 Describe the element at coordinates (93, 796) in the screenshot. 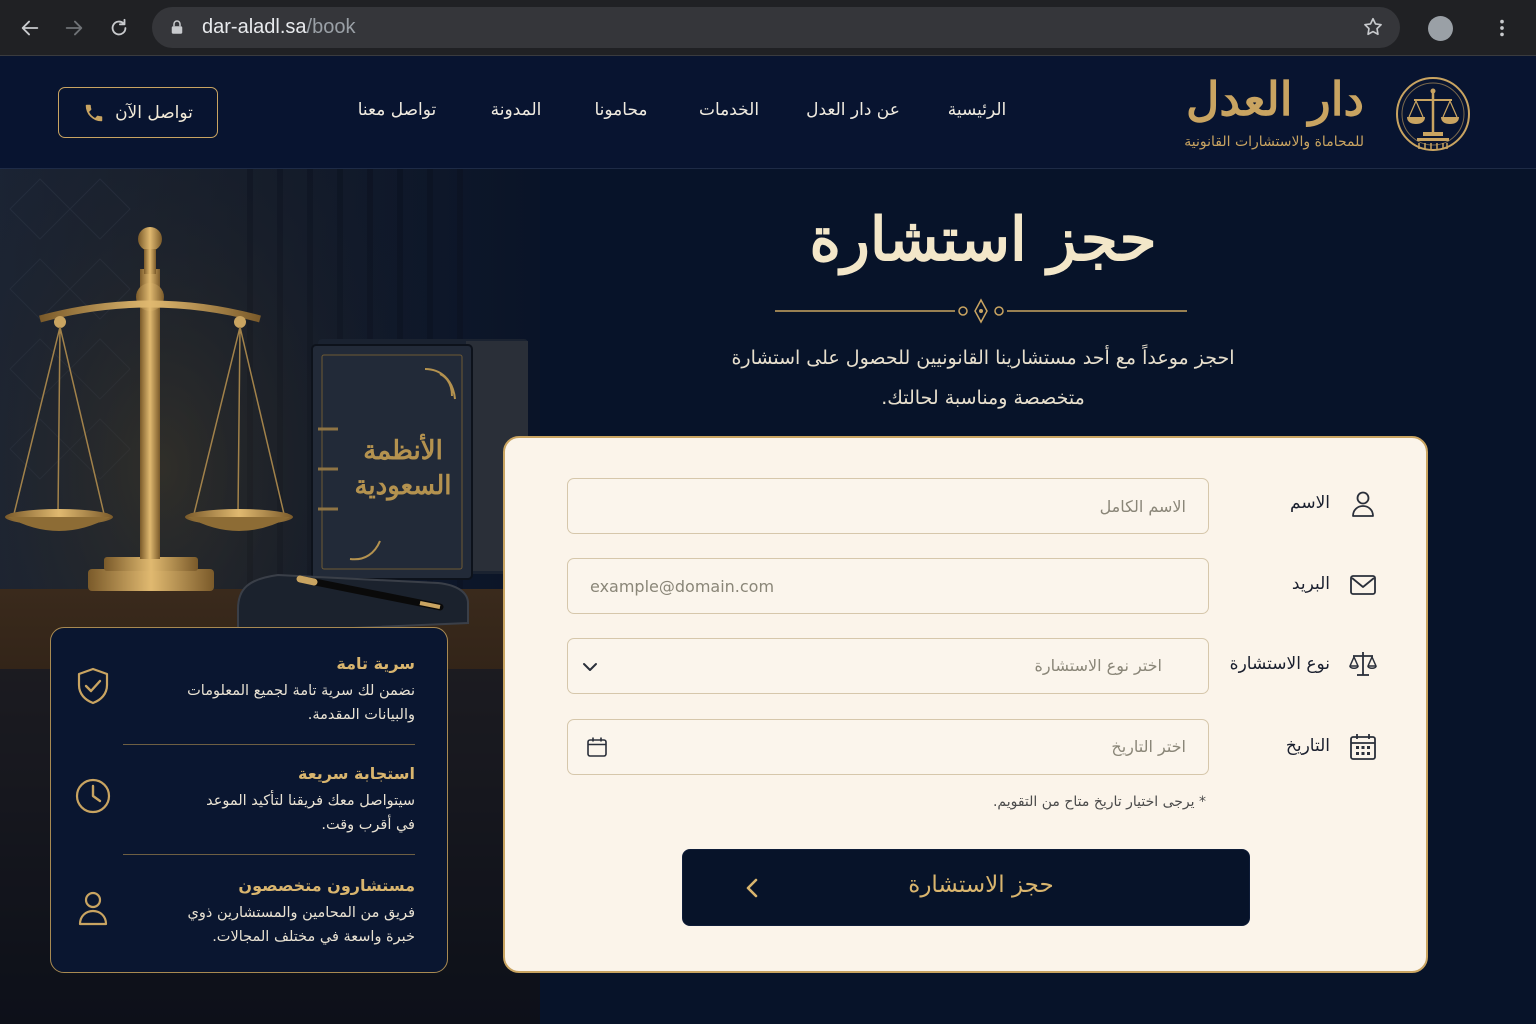

I see `clock-icon` at that location.